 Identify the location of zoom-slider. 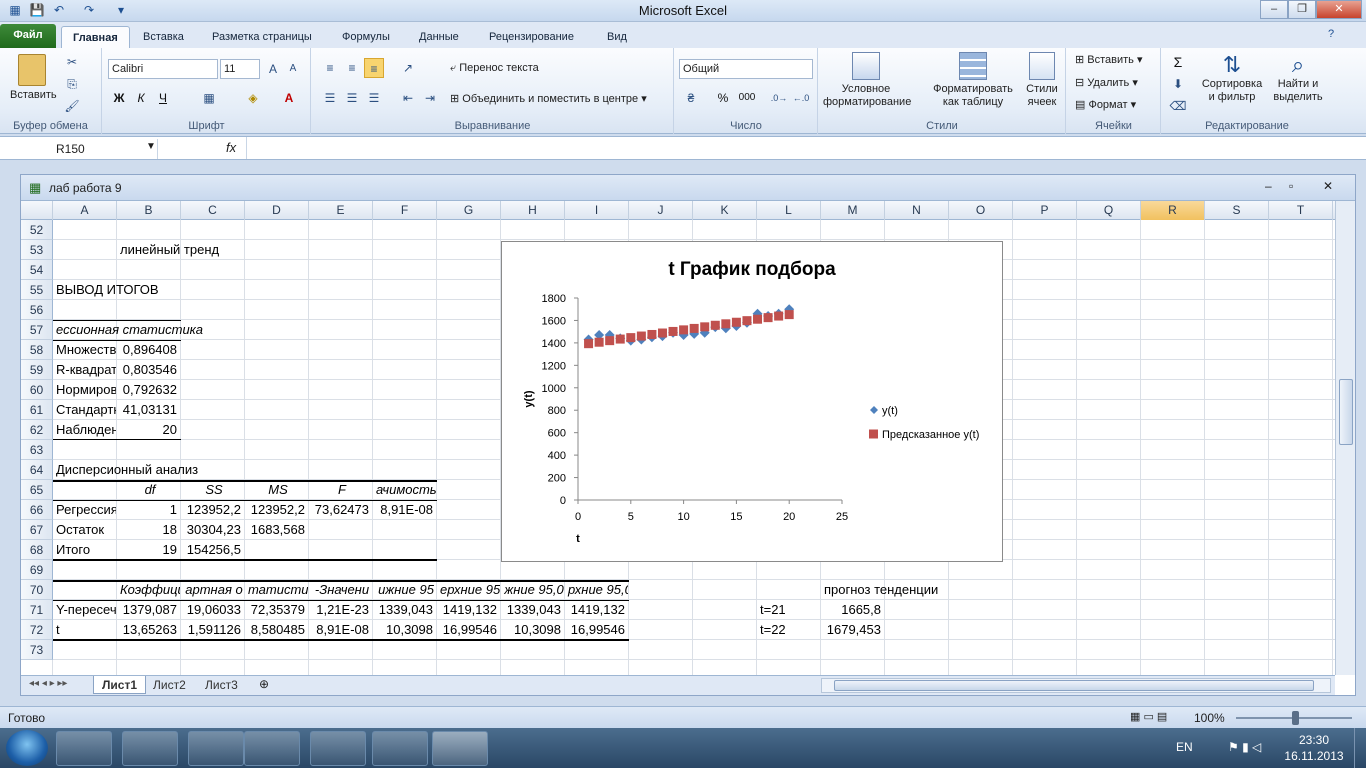
(1294, 718).